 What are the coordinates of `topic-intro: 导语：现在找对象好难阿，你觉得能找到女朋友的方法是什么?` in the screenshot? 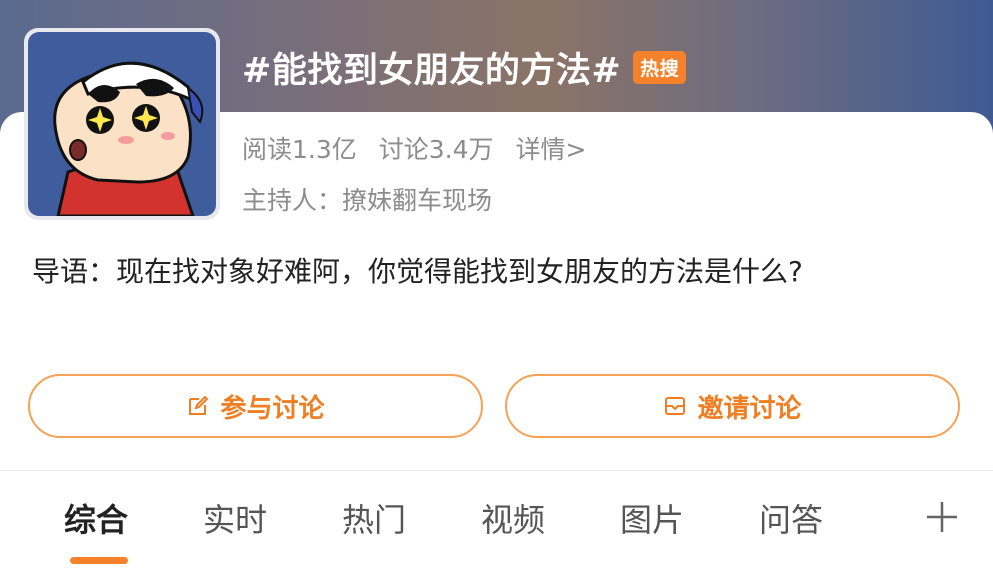 It's located at (417, 271).